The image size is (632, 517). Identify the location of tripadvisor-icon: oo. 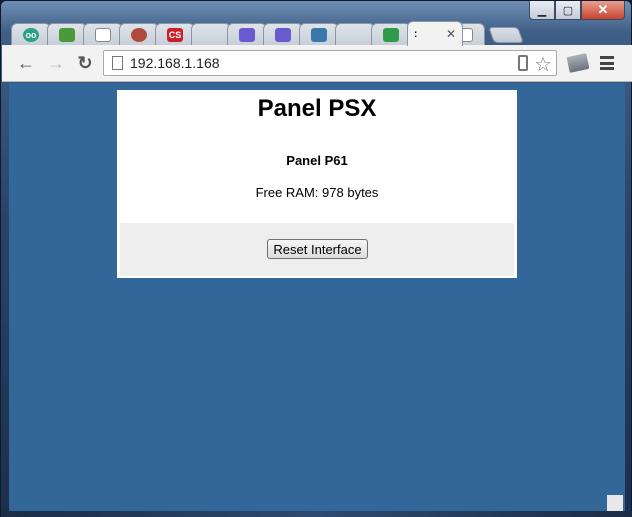
(31, 35).